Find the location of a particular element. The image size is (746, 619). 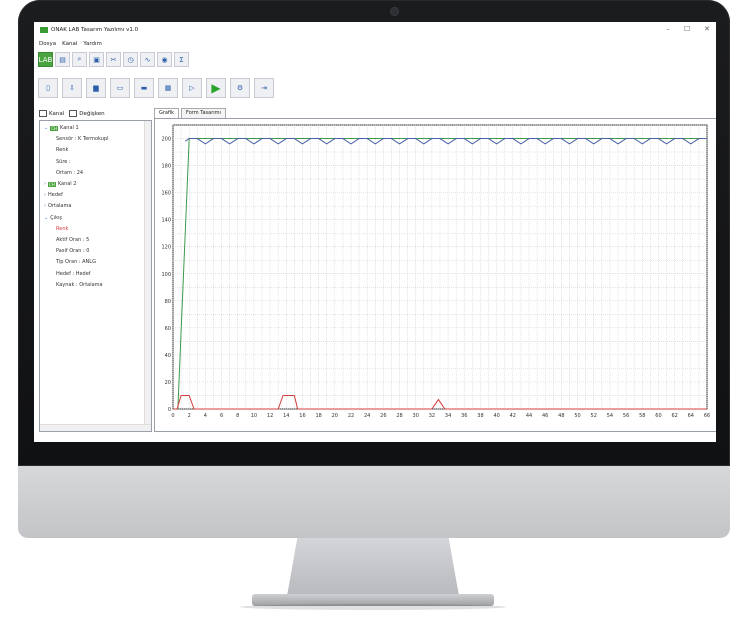

exit-button: ⇥ is located at coordinates (264, 88).